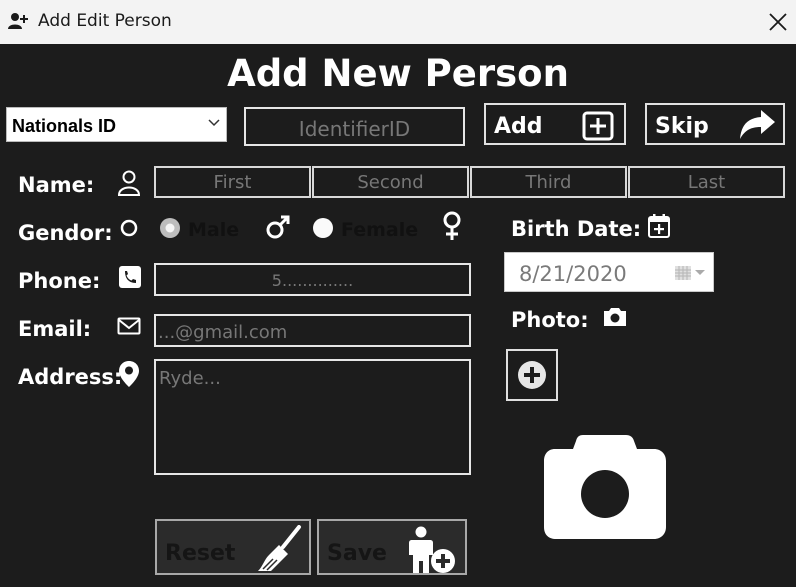  I want to click on last-name-input: Last, so click(706, 182).